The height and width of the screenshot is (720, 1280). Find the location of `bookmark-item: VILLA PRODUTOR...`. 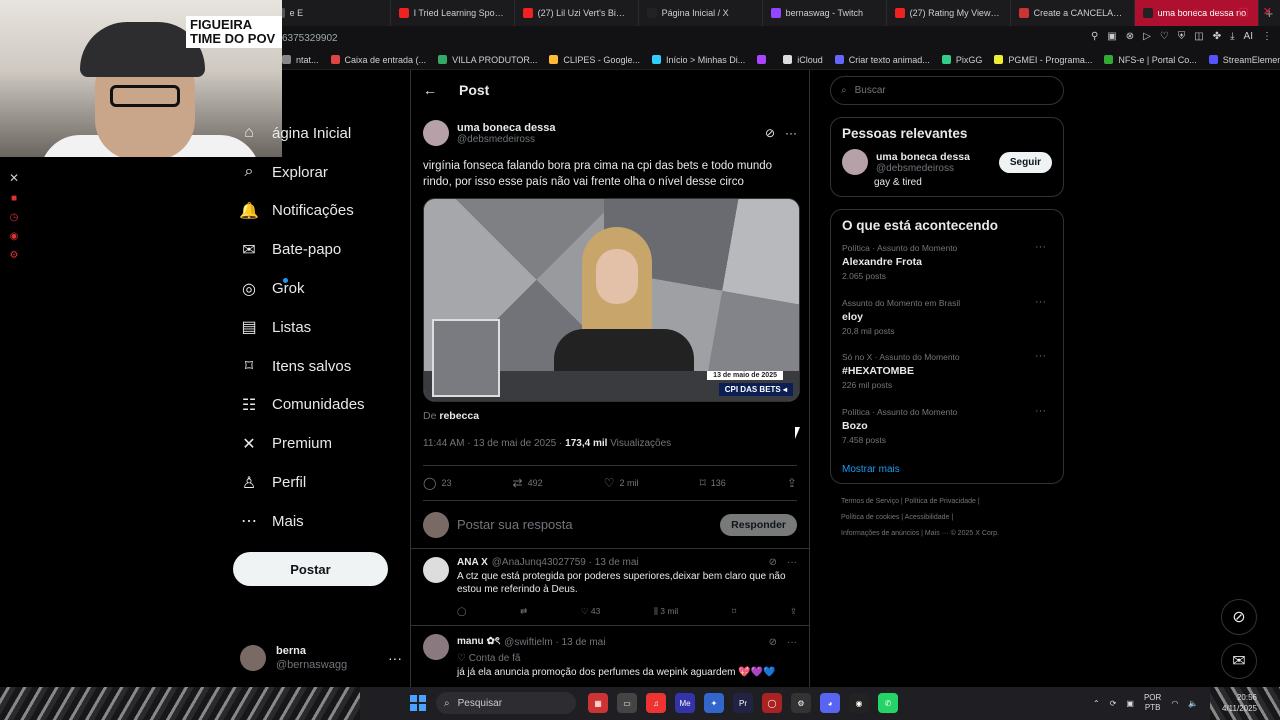

bookmark-item: VILLA PRODUTOR... is located at coordinates (487, 60).